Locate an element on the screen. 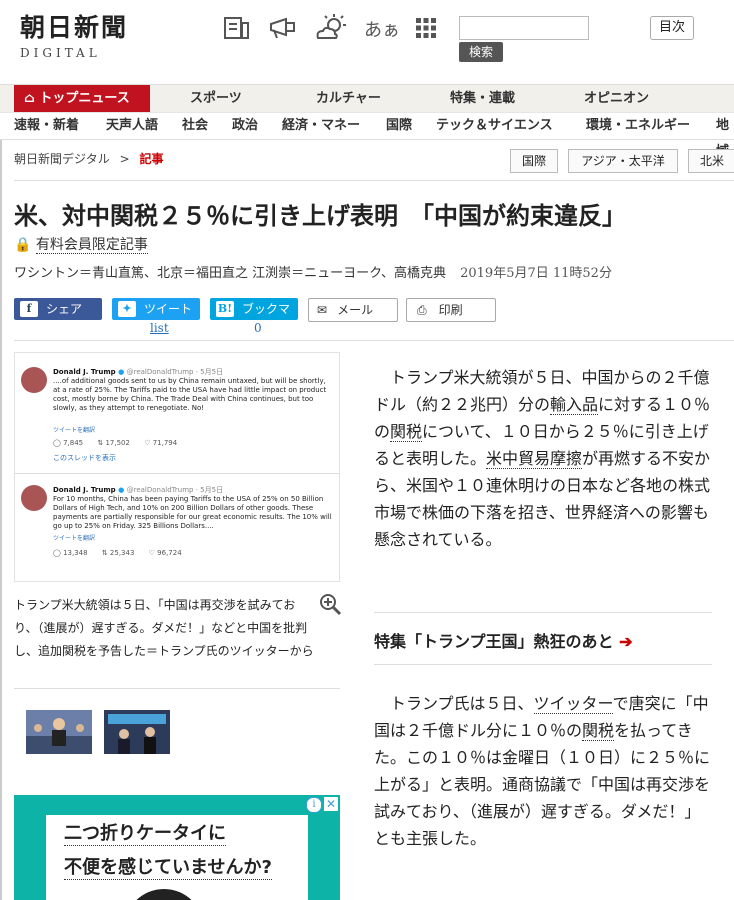  contents-button: 目次 is located at coordinates (672, 28).